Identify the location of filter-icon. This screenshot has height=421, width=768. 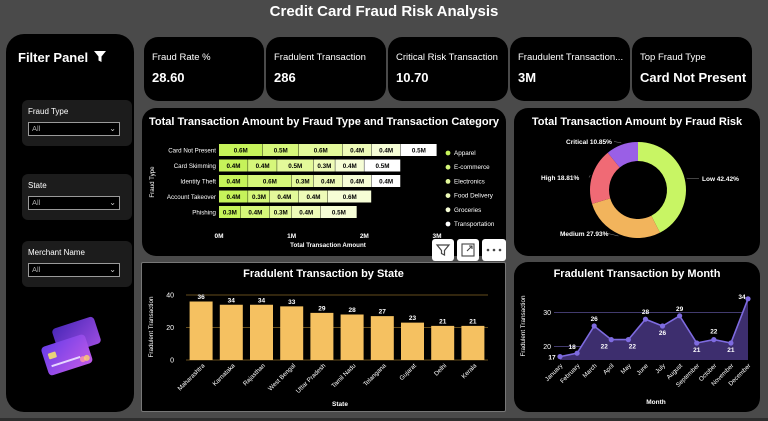
(443, 250).